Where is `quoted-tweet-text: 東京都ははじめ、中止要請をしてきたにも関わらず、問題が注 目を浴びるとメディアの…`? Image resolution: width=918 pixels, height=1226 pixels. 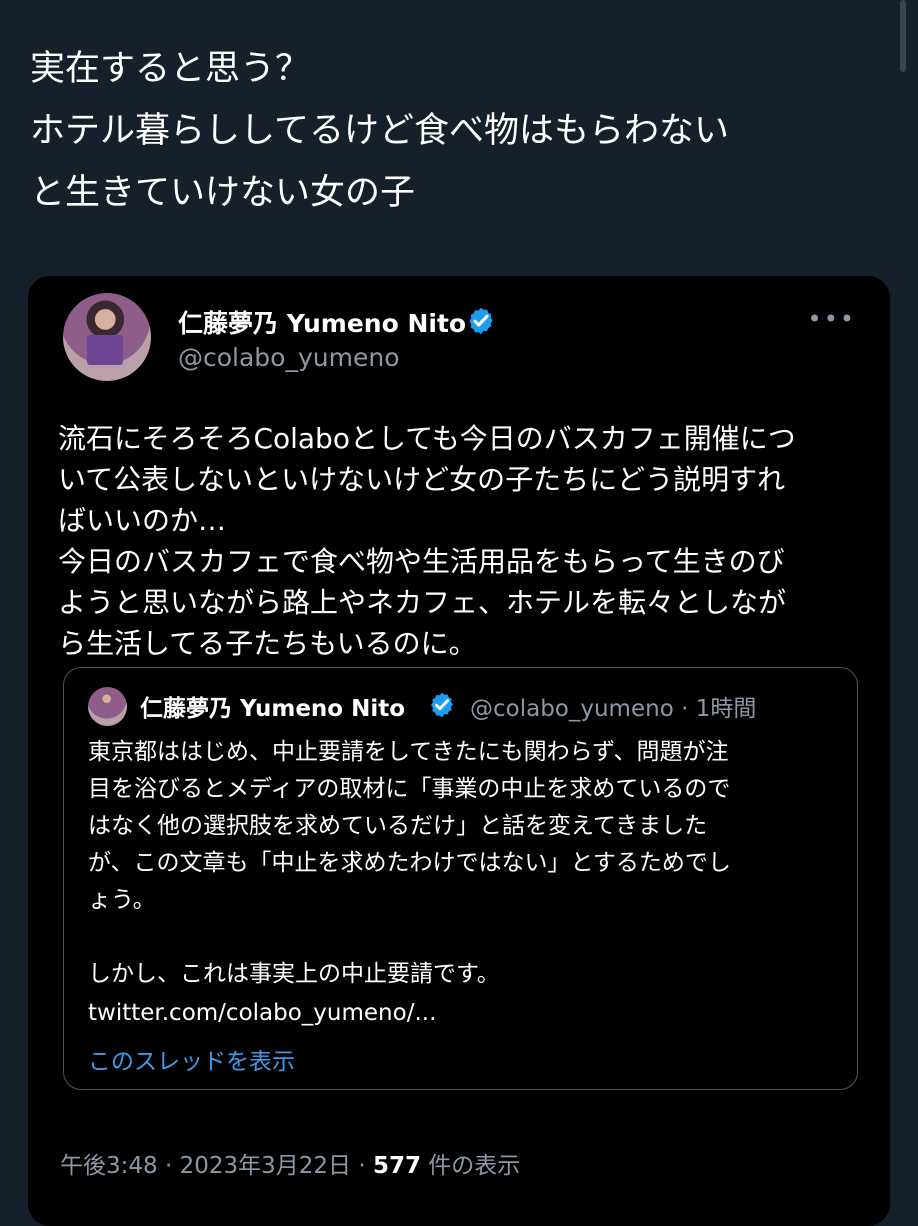
quoted-tweet-text: 東京都ははじめ、中止要請をしてきたにも関わらず、問題が注 目を浴びるとメディアの… is located at coordinates (409, 863).